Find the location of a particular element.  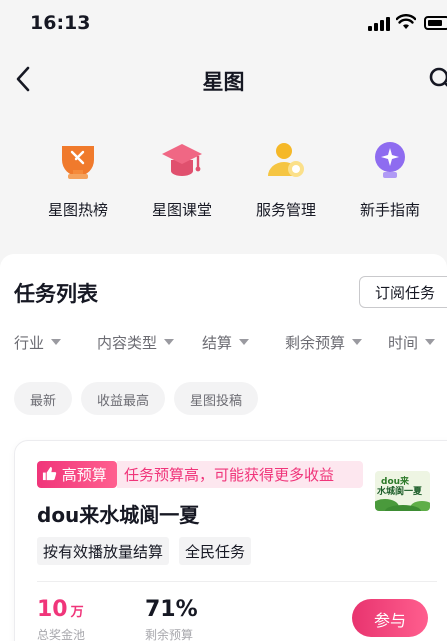

divider is located at coordinates (237, 581).